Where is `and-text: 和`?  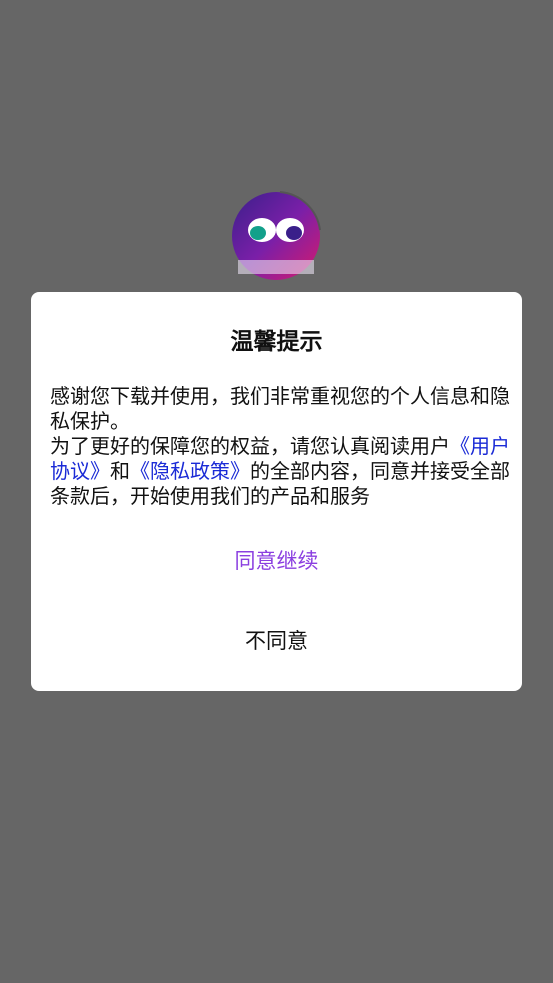 and-text: 和 is located at coordinates (120, 471).